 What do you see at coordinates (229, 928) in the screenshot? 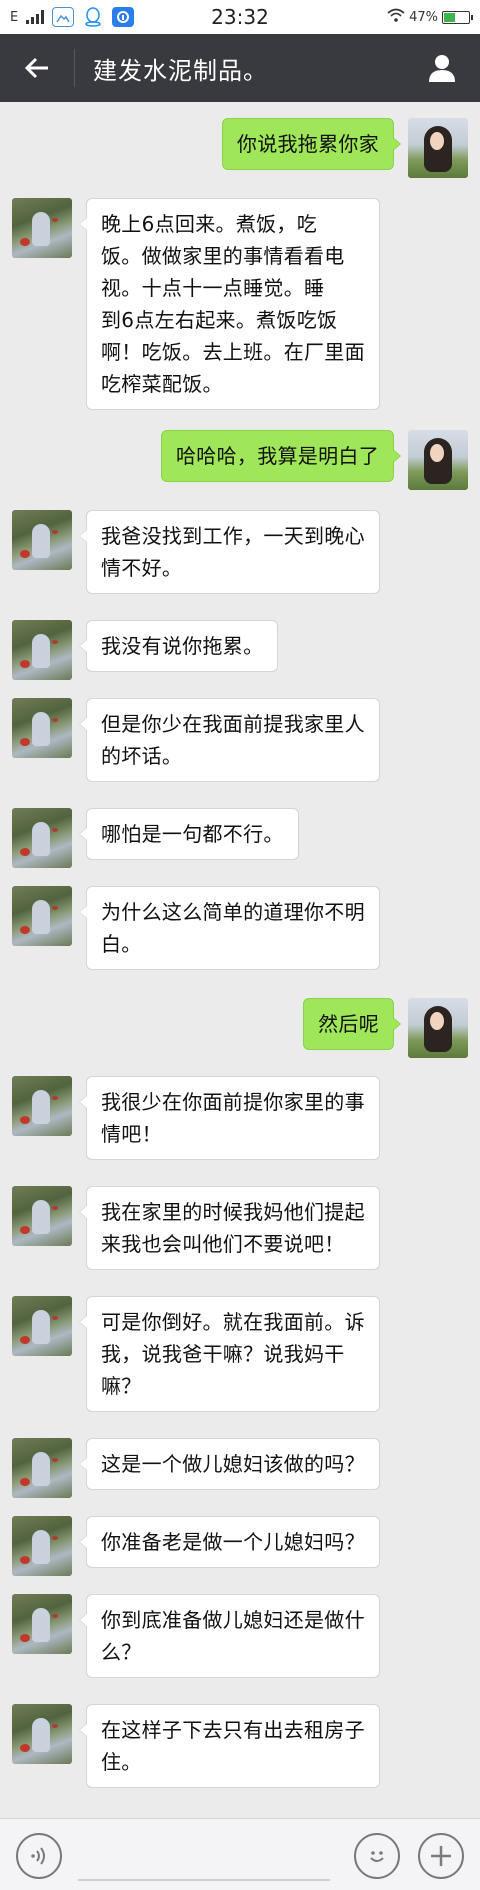
I see `incoming-bubble: 为什么这么简单的道理你不明 白。` at bounding box center [229, 928].